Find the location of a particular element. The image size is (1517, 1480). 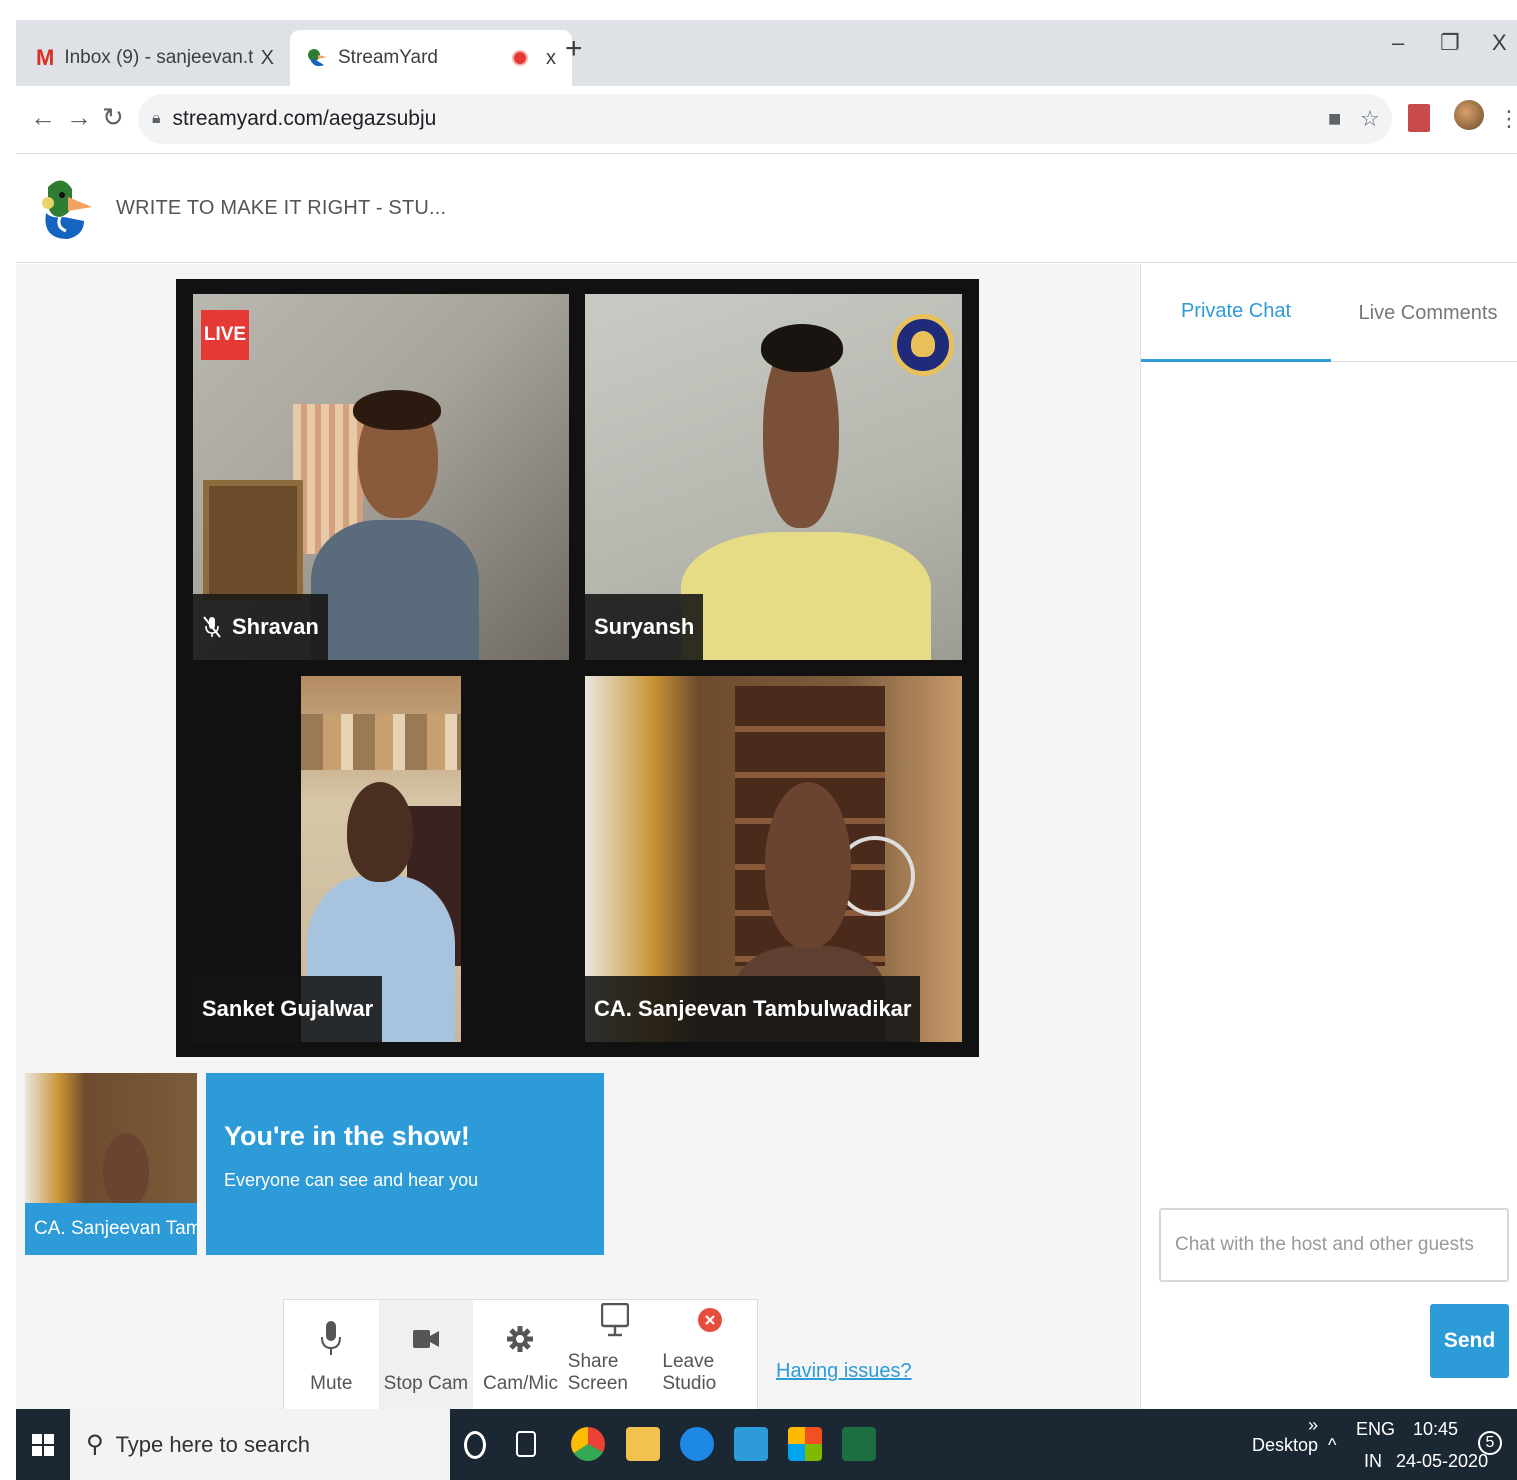

participant-name: Suryansh is located at coordinates (644, 626).